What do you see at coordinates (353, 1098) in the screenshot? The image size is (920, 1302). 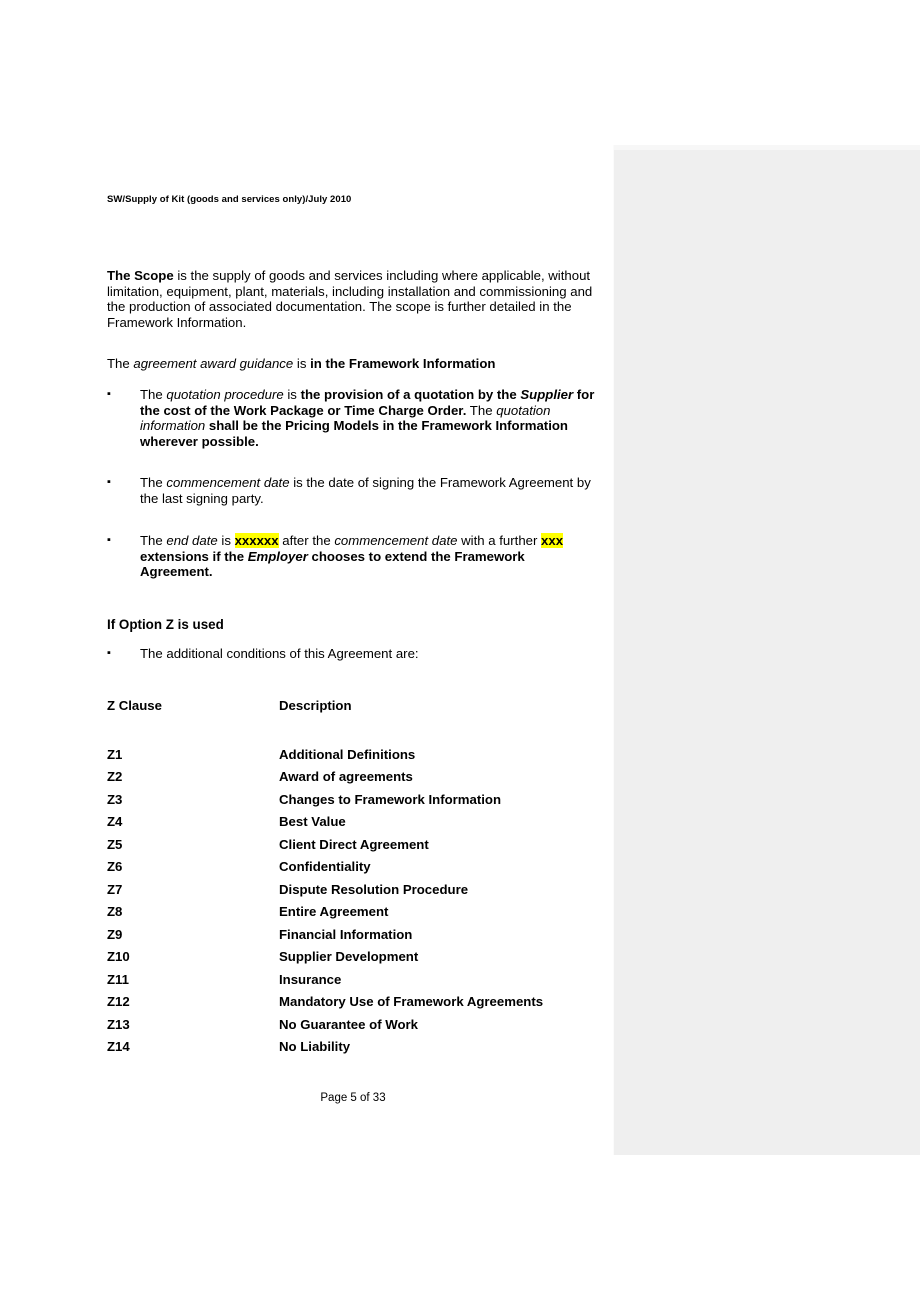 I see `page-footer: Page 5 of 33` at bounding box center [353, 1098].